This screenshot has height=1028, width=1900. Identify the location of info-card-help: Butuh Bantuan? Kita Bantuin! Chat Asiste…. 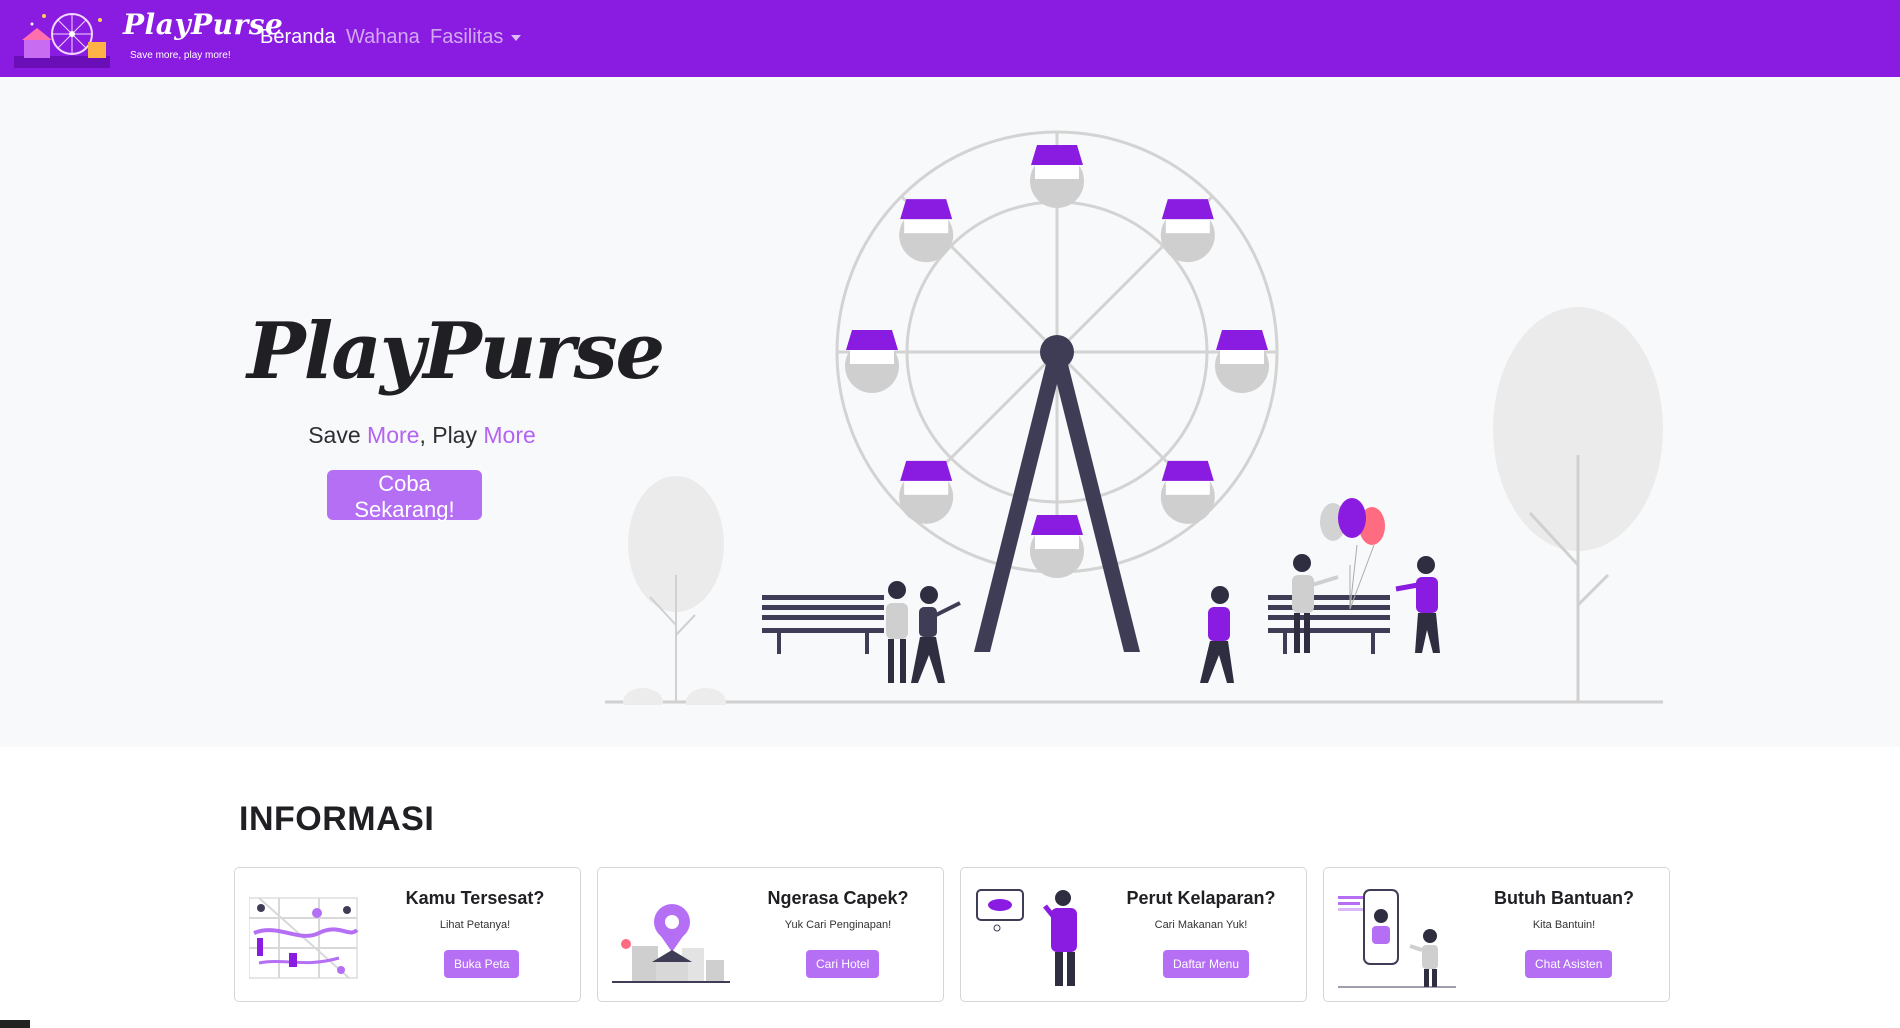
(1496, 934).